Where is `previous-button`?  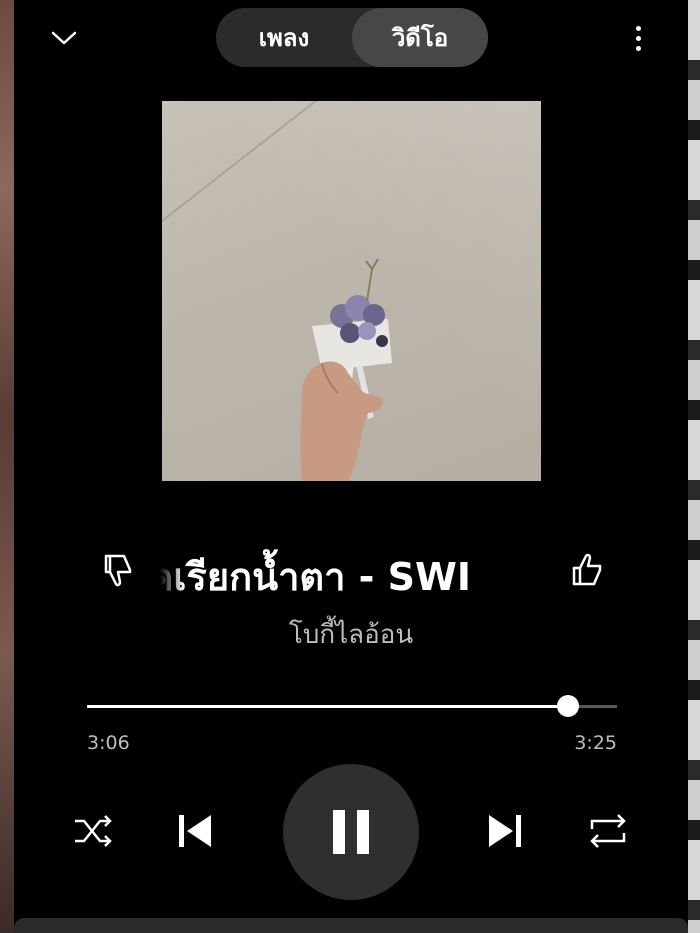 previous-button is located at coordinates (195, 831).